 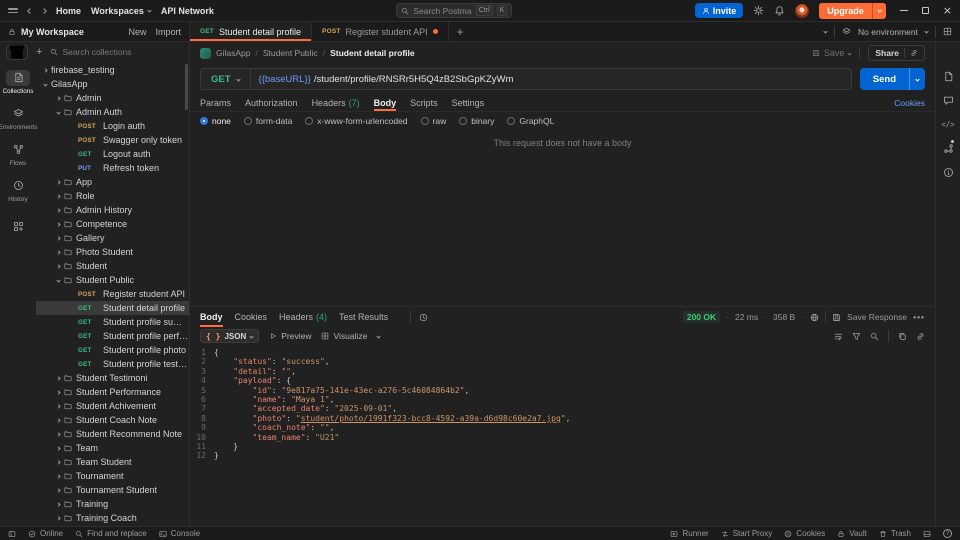 I want to click on avatar, so click(x=802, y=10).